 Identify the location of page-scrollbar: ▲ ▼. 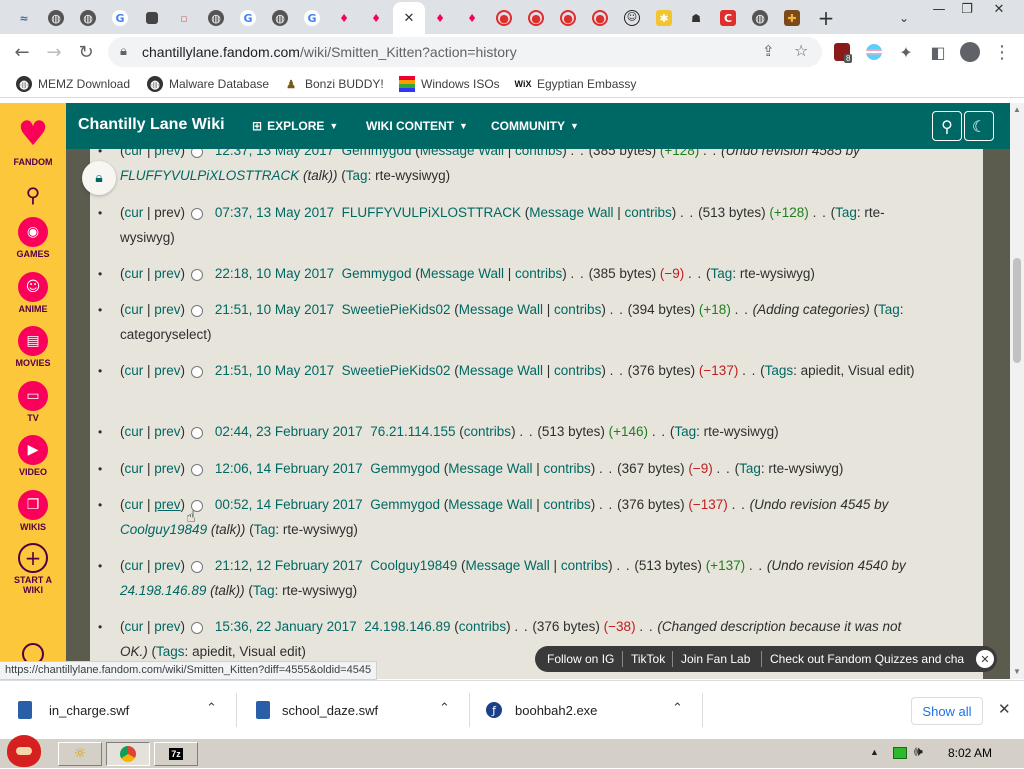
(1017, 391).